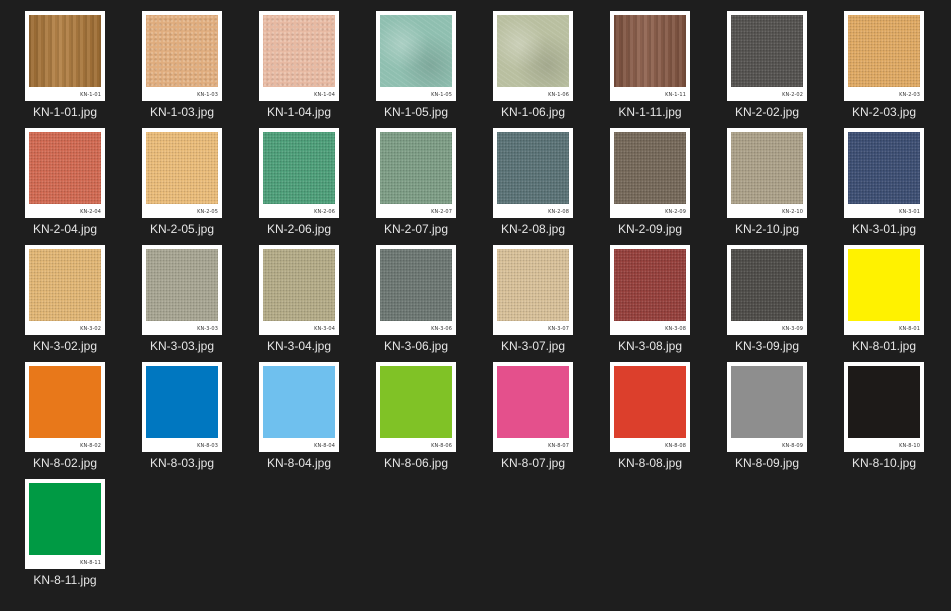 This screenshot has height=611, width=951. What do you see at coordinates (416, 463) in the screenshot?
I see `file-name-label: KN-8-06.jpg` at bounding box center [416, 463].